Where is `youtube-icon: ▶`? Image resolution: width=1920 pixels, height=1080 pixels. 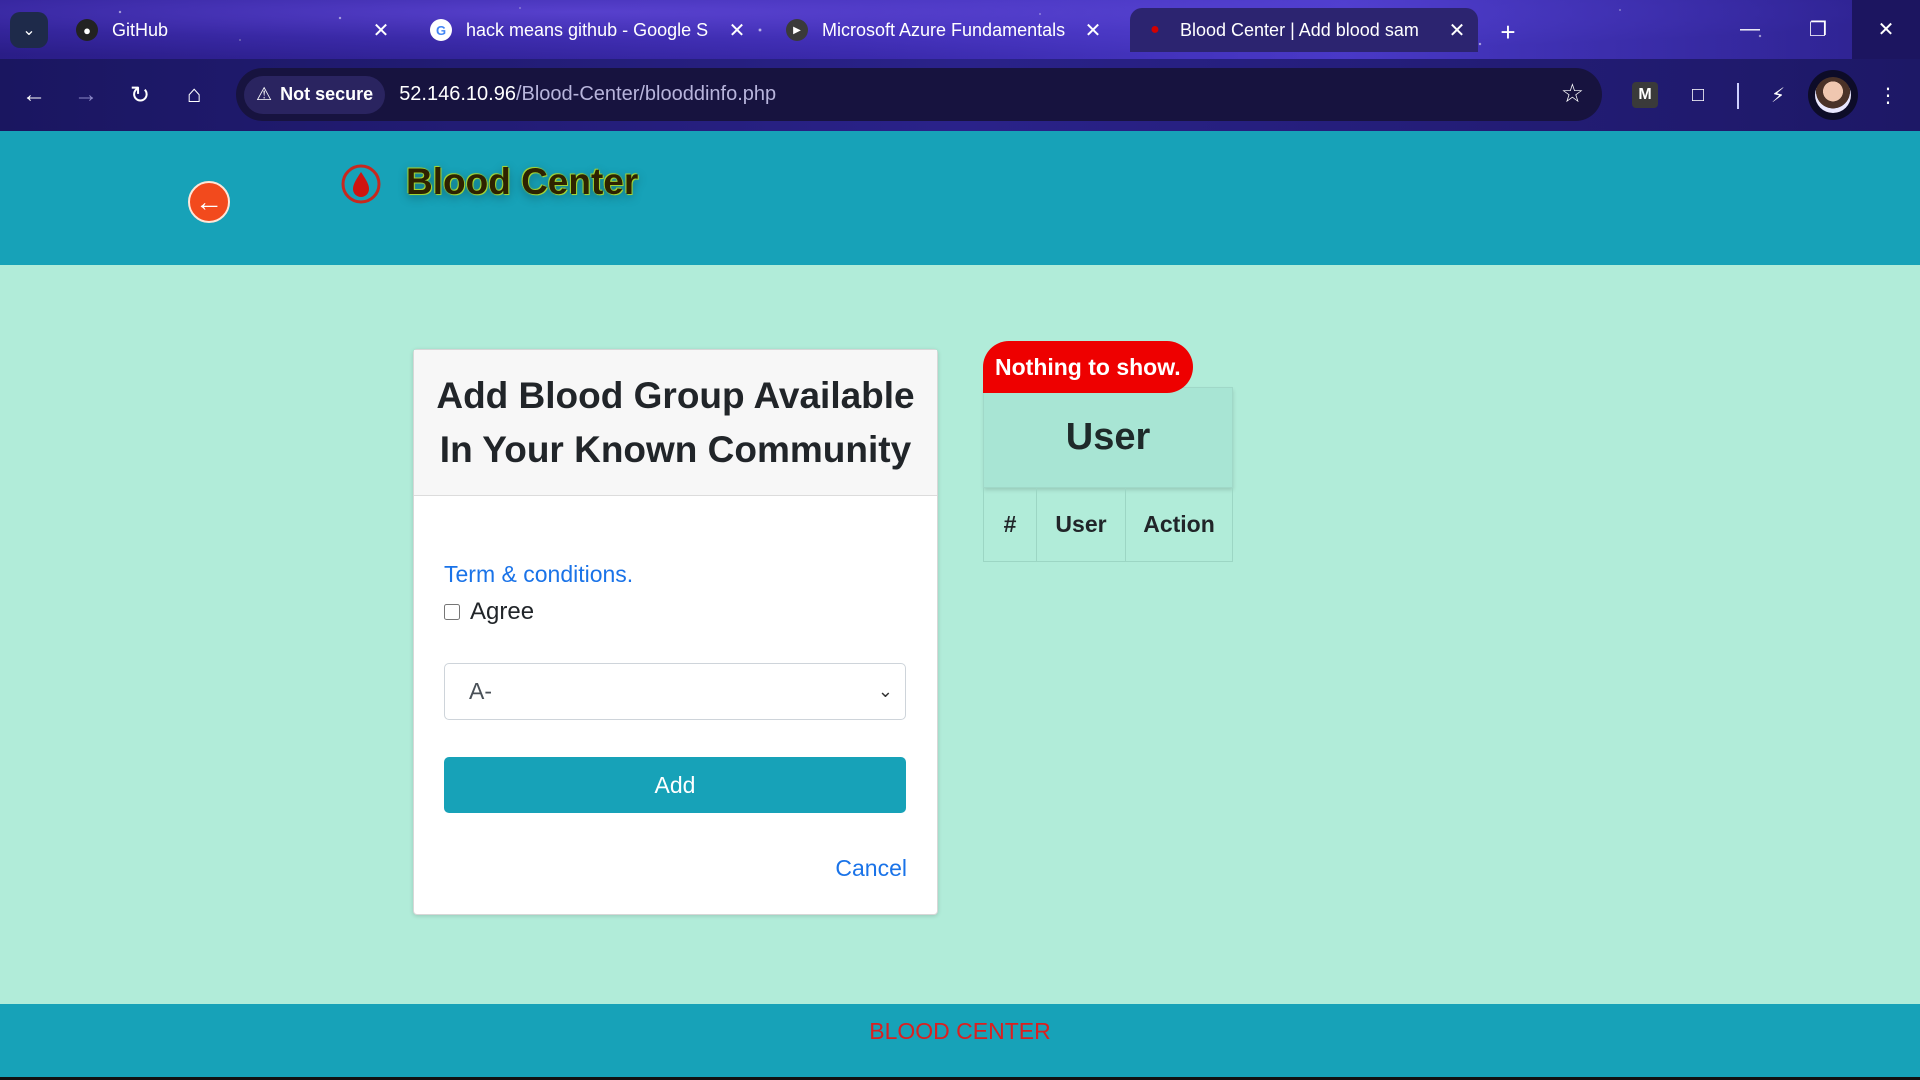 youtube-icon: ▶ is located at coordinates (797, 30).